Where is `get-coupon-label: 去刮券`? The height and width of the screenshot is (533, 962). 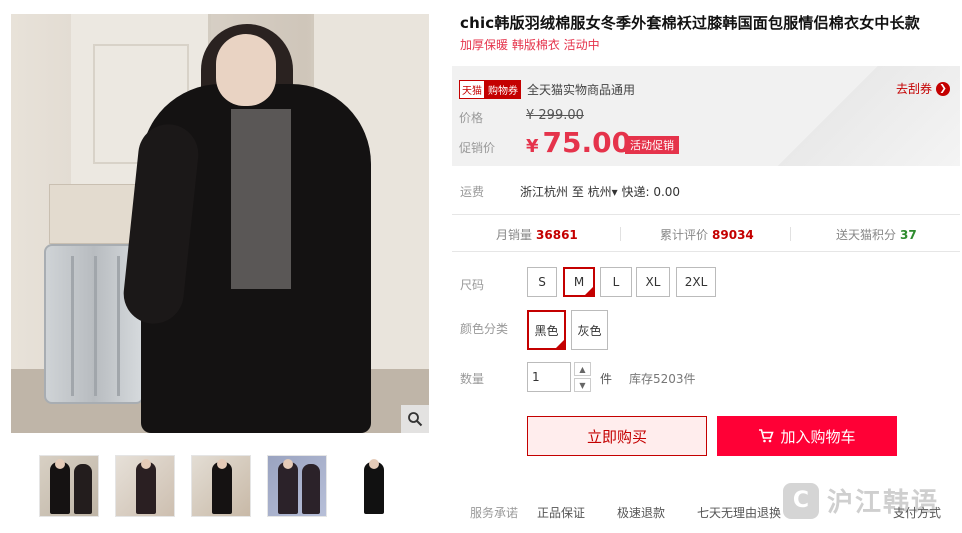
get-coupon-label: 去刮券 is located at coordinates (913, 89).